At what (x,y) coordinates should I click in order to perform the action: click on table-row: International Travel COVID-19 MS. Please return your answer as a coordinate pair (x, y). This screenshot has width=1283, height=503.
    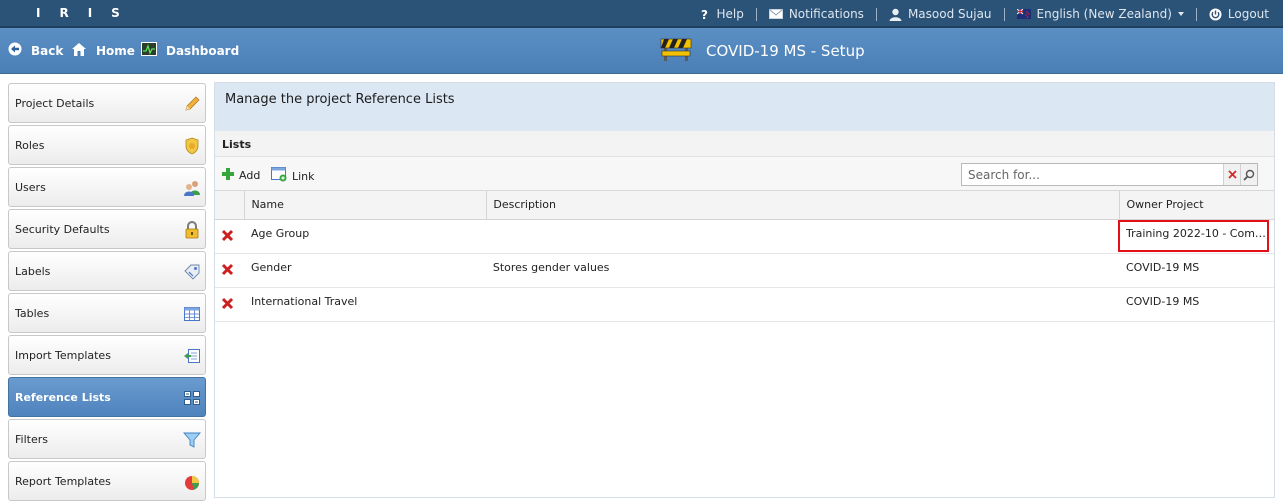
    Looking at the image, I should click on (744, 304).